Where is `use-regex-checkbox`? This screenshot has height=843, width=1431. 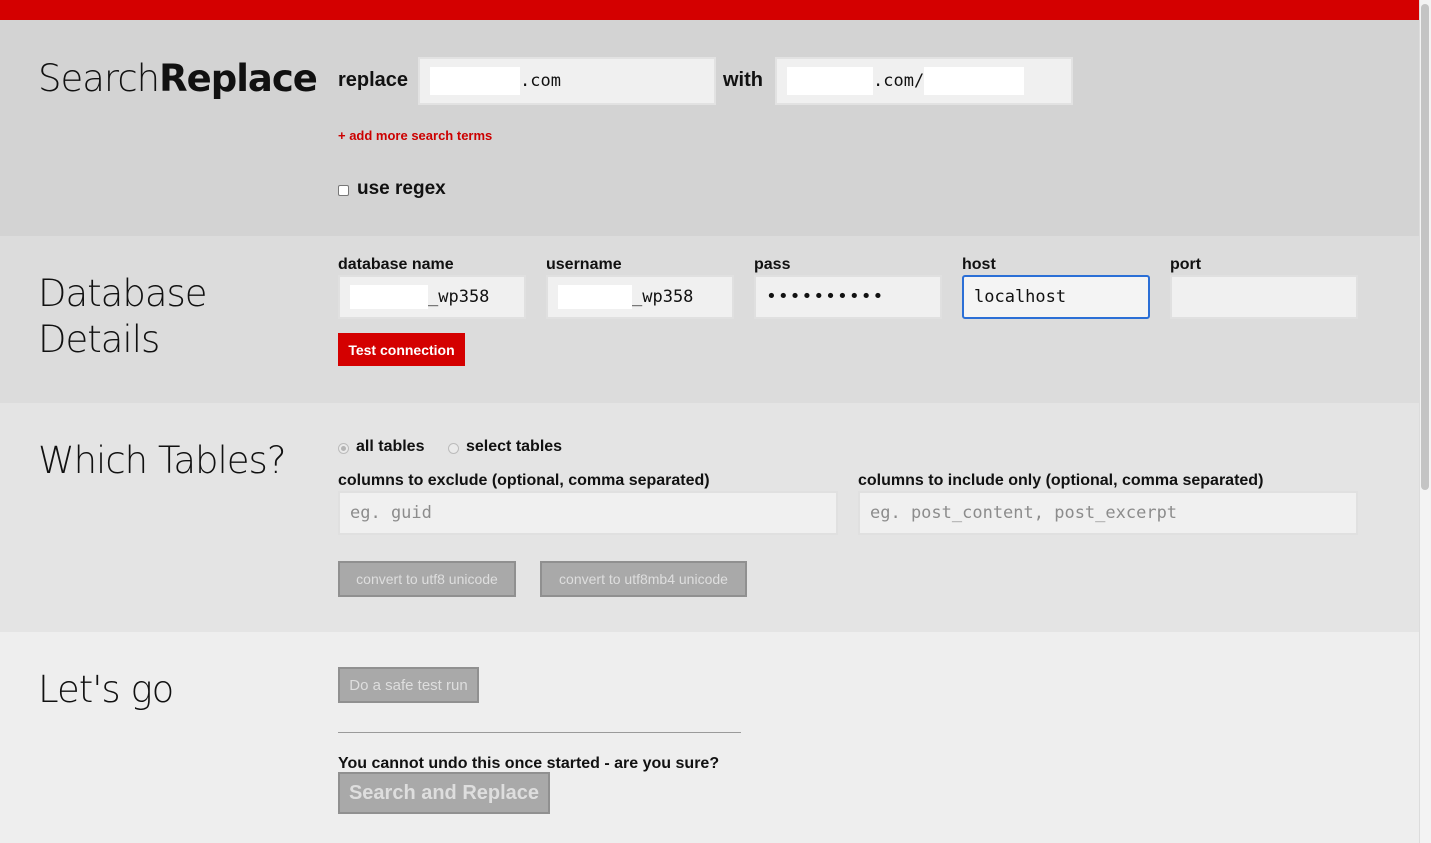 use-regex-checkbox is located at coordinates (343, 190).